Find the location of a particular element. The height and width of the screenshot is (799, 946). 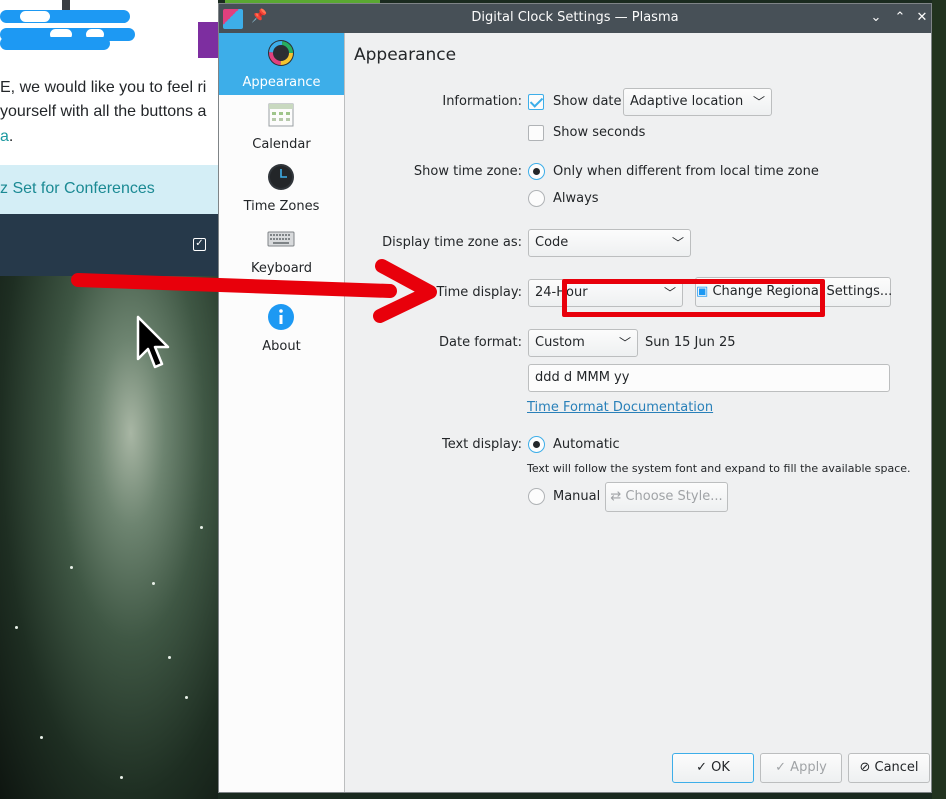

decorative-wave is located at coordinates (55, 43).